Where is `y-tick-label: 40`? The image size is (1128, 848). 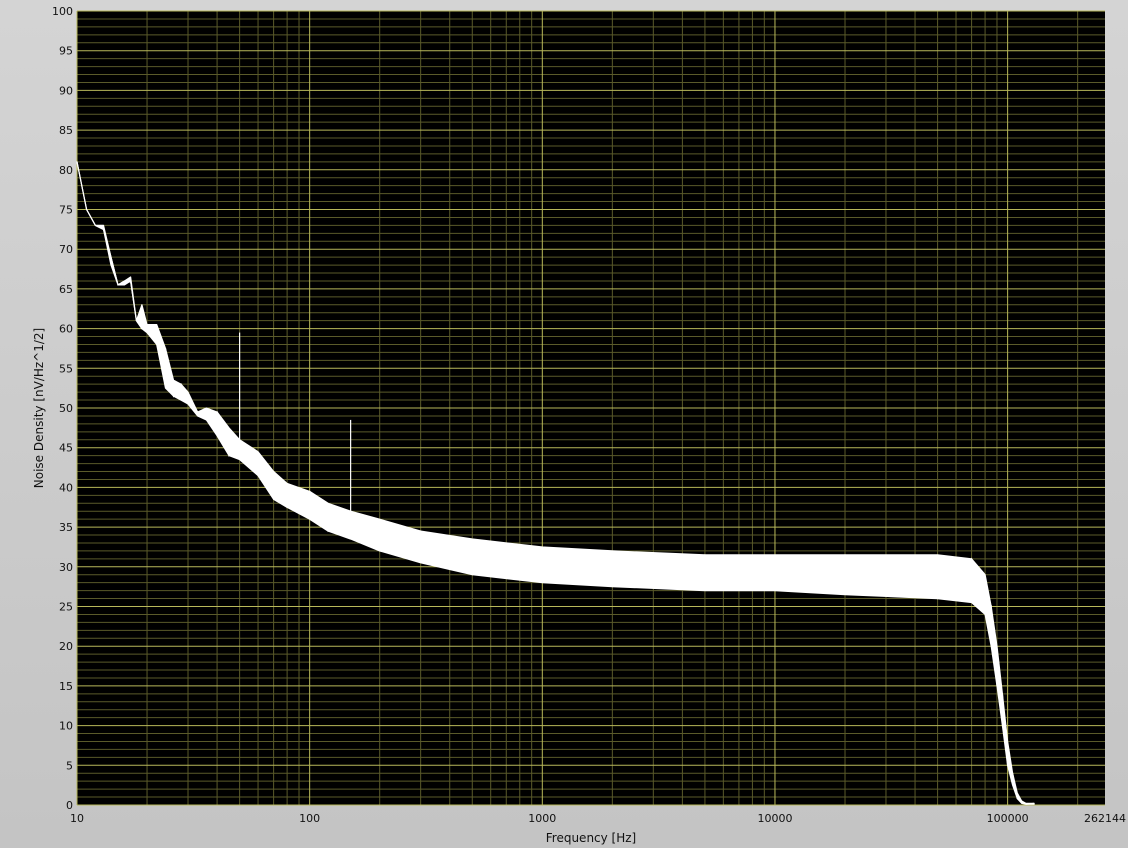 y-tick-label: 40 is located at coordinates (66, 487).